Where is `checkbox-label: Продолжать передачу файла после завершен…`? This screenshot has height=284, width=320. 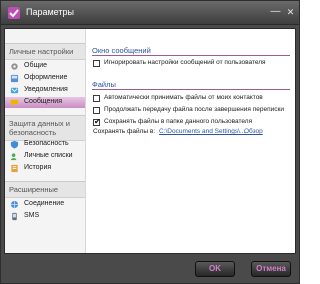
checkbox-label: Продолжать передачу файла после завершен… is located at coordinates (194, 109).